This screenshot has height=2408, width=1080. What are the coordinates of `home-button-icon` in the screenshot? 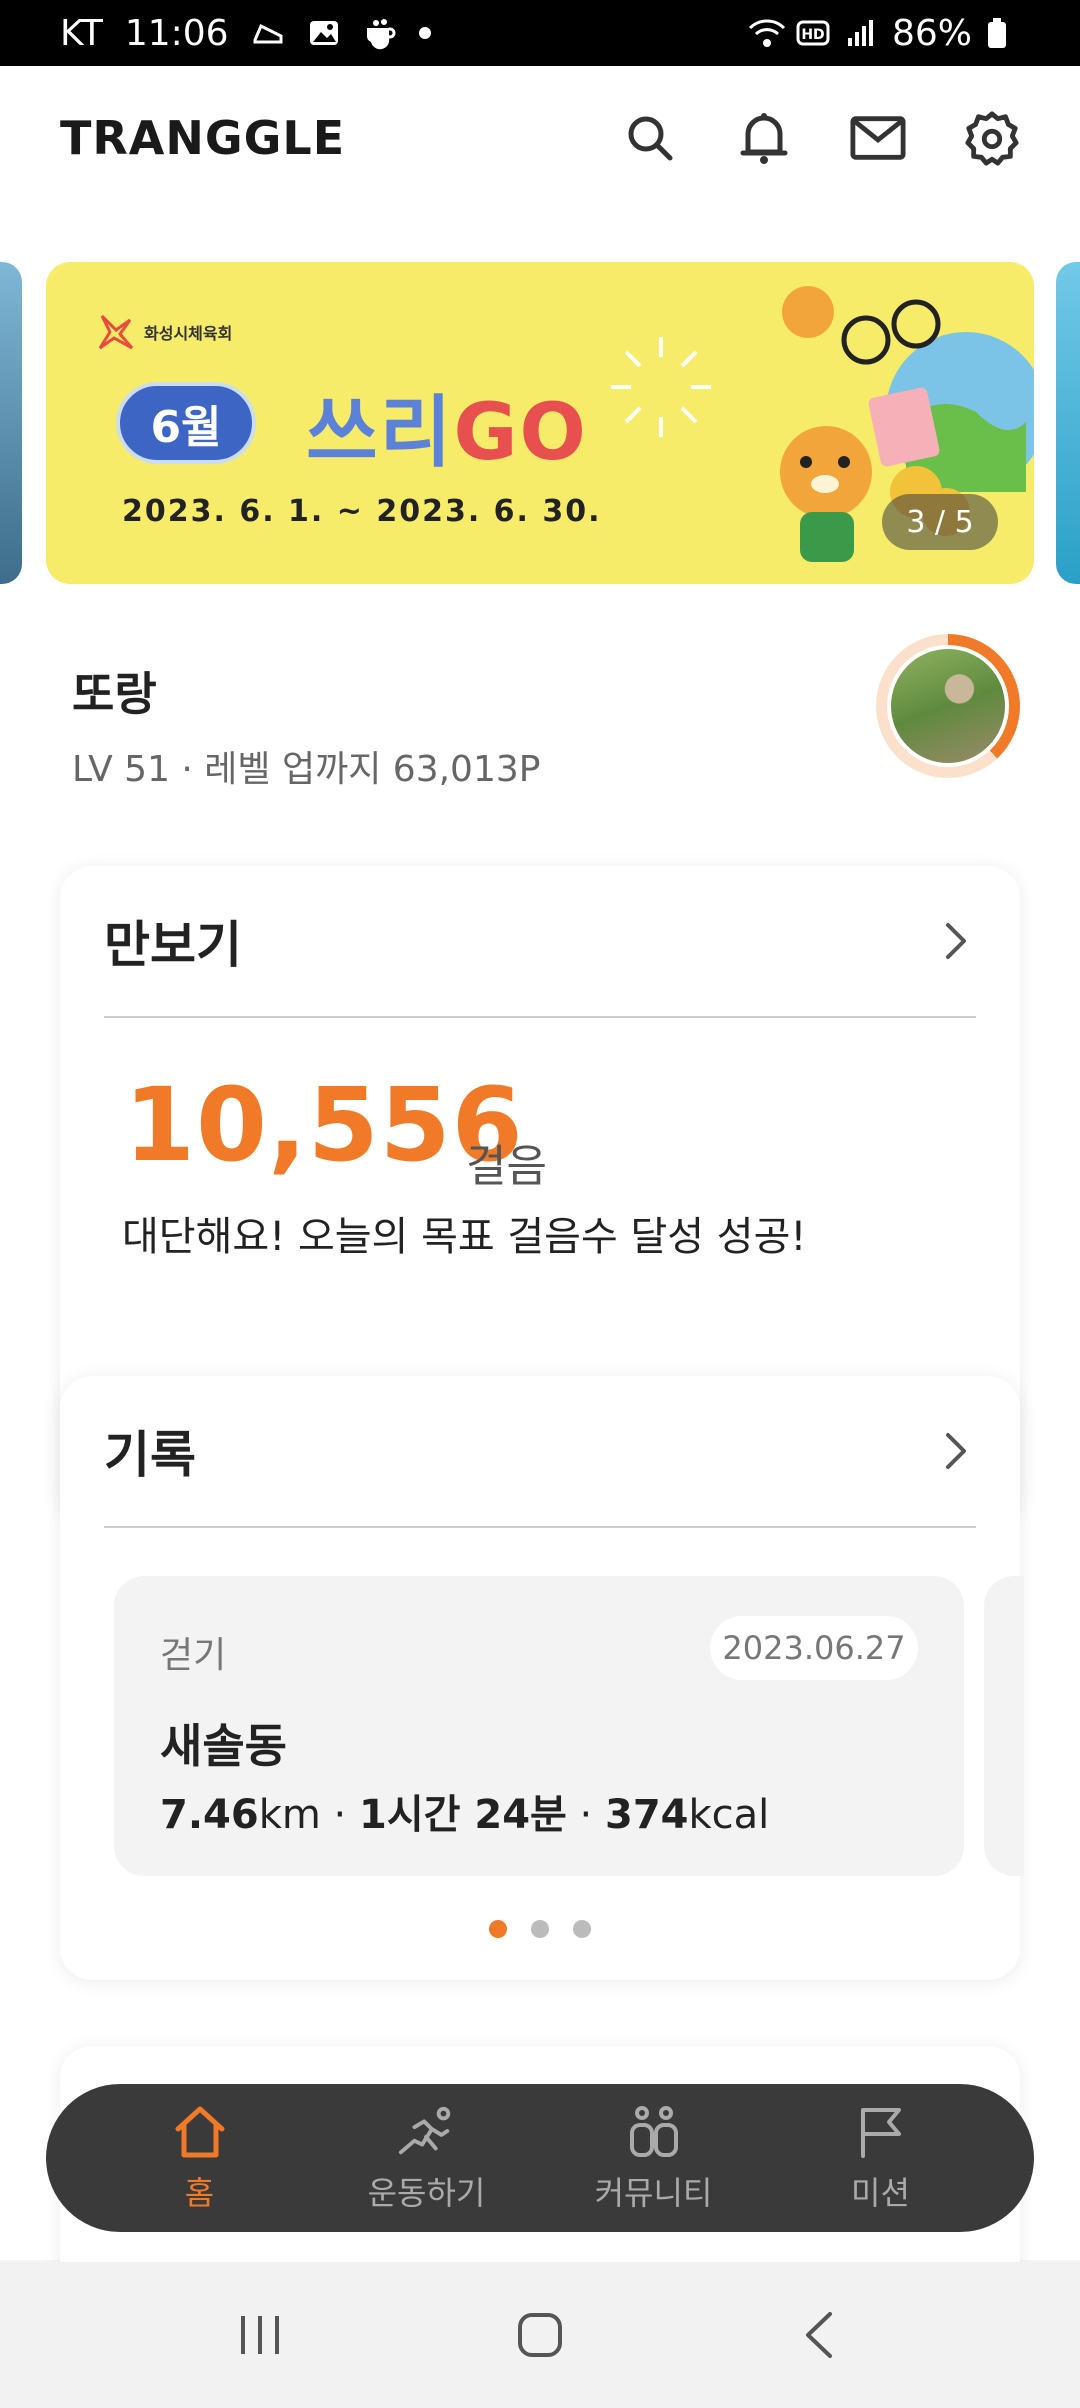 It's located at (540, 2335).